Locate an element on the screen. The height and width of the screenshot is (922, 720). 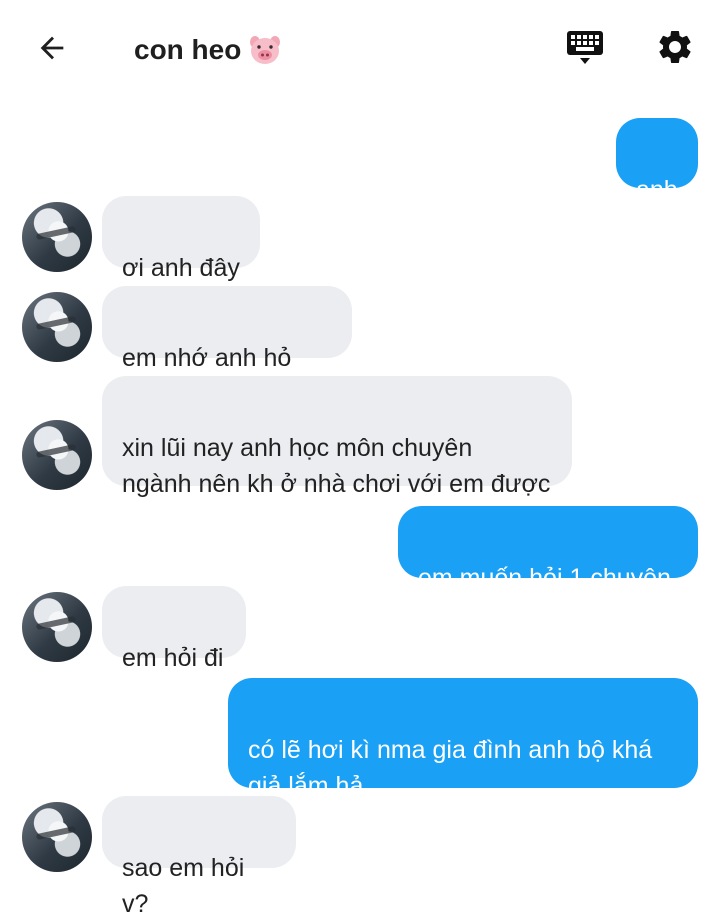
message-text: ơi anh đây is located at coordinates (181, 268).